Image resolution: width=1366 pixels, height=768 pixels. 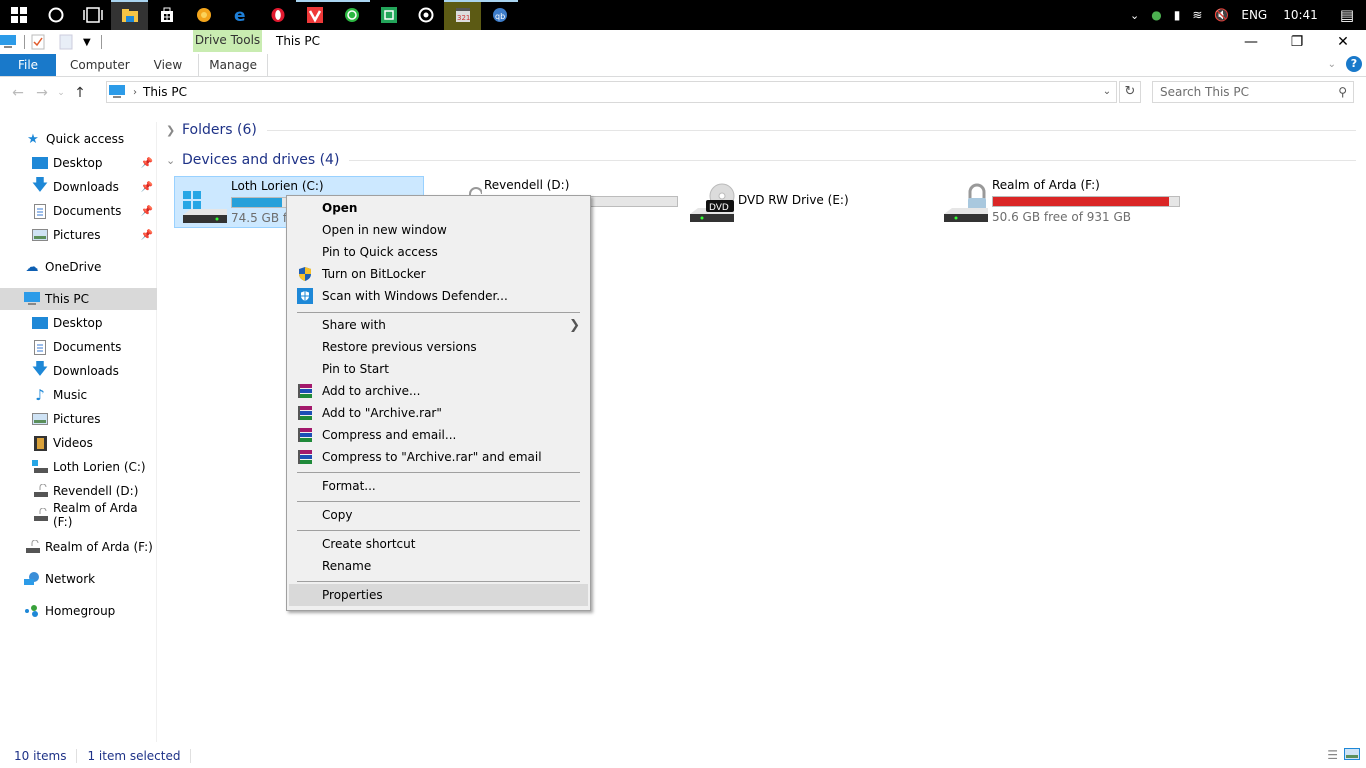 What do you see at coordinates (78, 211) in the screenshot?
I see `sidebar-item-quick-documents: Documents 📌` at bounding box center [78, 211].